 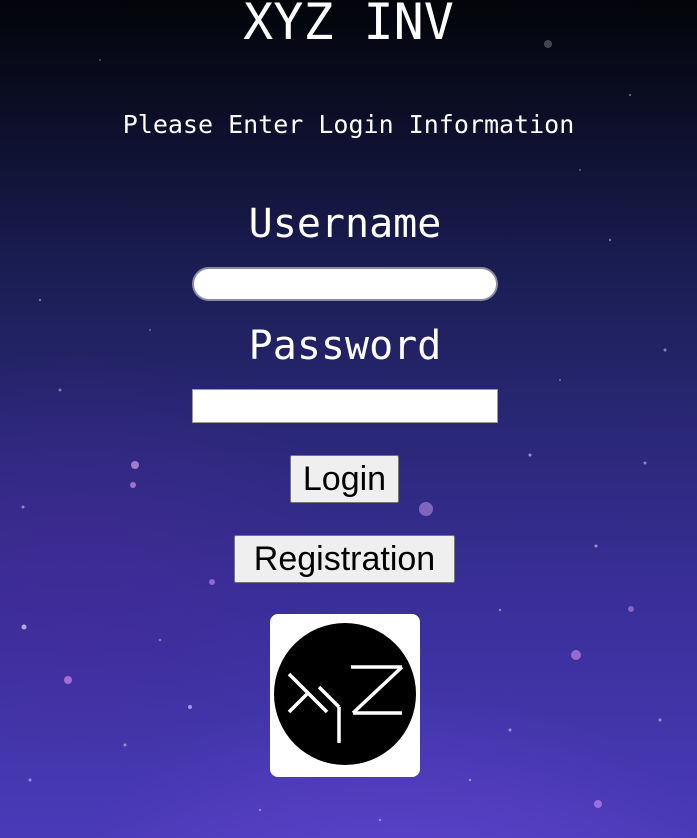 I want to click on password-input, so click(x=345, y=406).